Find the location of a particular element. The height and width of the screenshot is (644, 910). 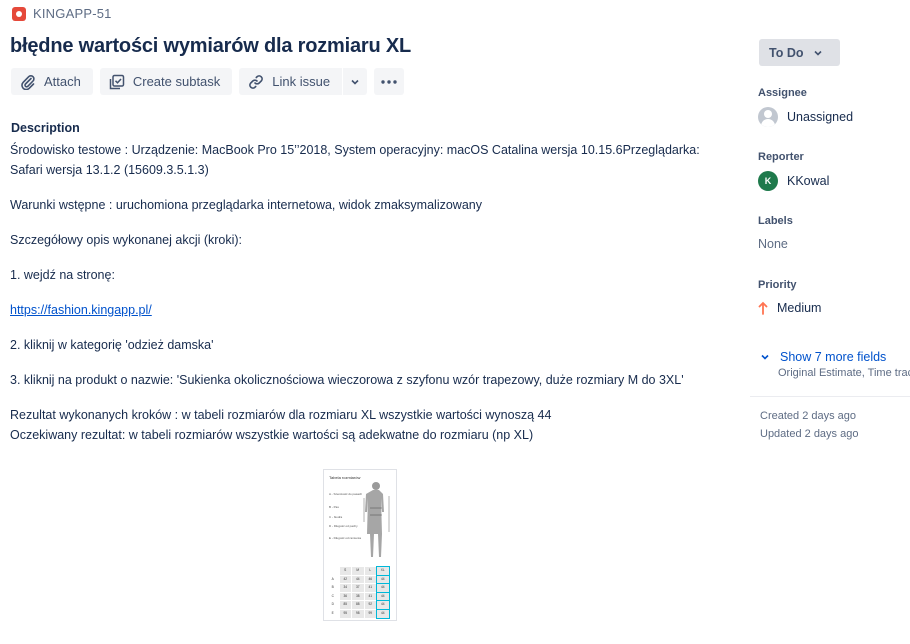

size-table-cell: 99 is located at coordinates (370, 614).